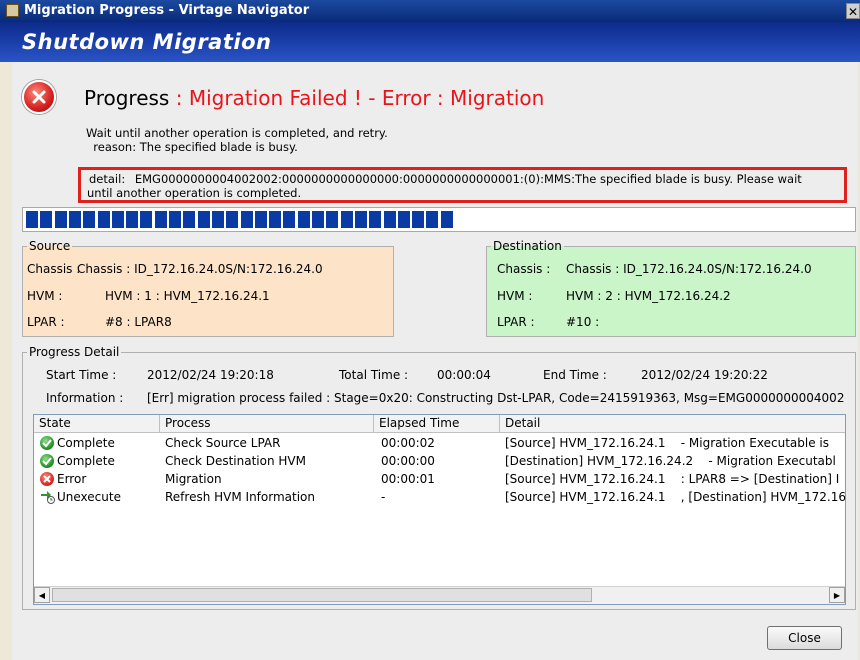 The image size is (860, 660). I want to click on end-time-label: End Time :, so click(575, 375).